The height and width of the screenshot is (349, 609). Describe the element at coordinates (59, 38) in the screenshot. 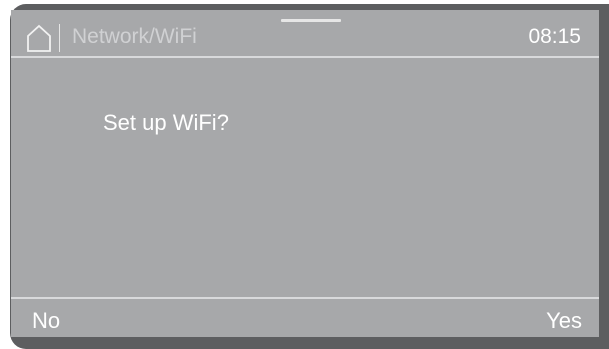

I see `header-divider` at that location.